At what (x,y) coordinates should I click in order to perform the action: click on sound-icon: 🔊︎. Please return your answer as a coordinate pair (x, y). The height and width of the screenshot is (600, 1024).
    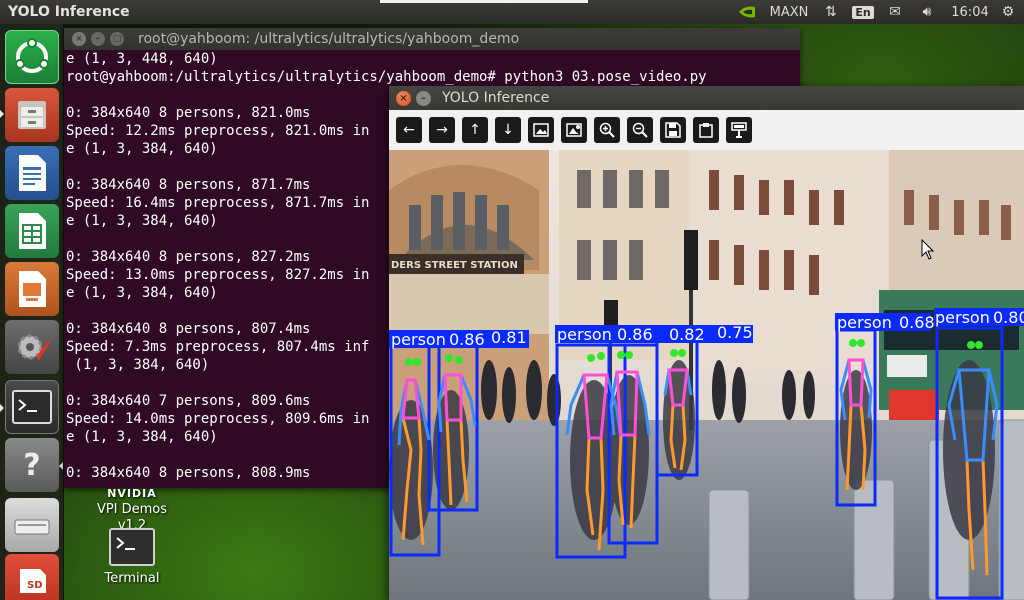
    Looking at the image, I should click on (927, 12).